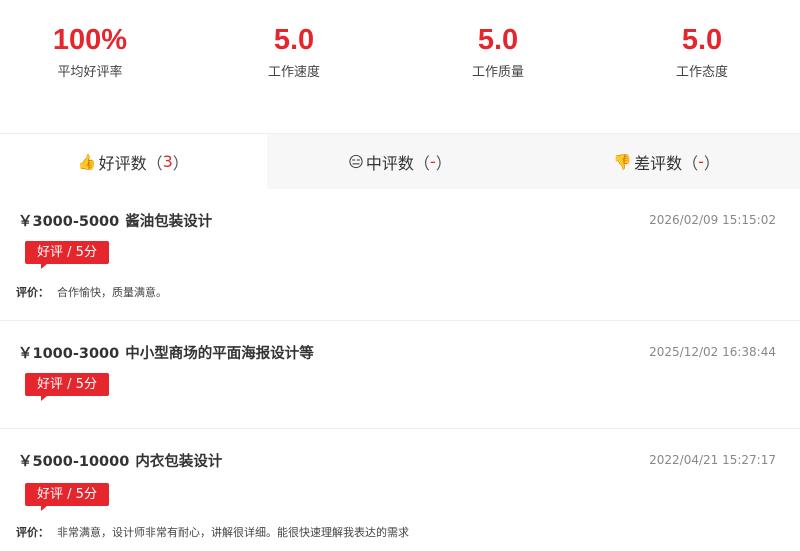  Describe the element at coordinates (69, 354) in the screenshot. I see `review-price: ￥1000-3000` at that location.